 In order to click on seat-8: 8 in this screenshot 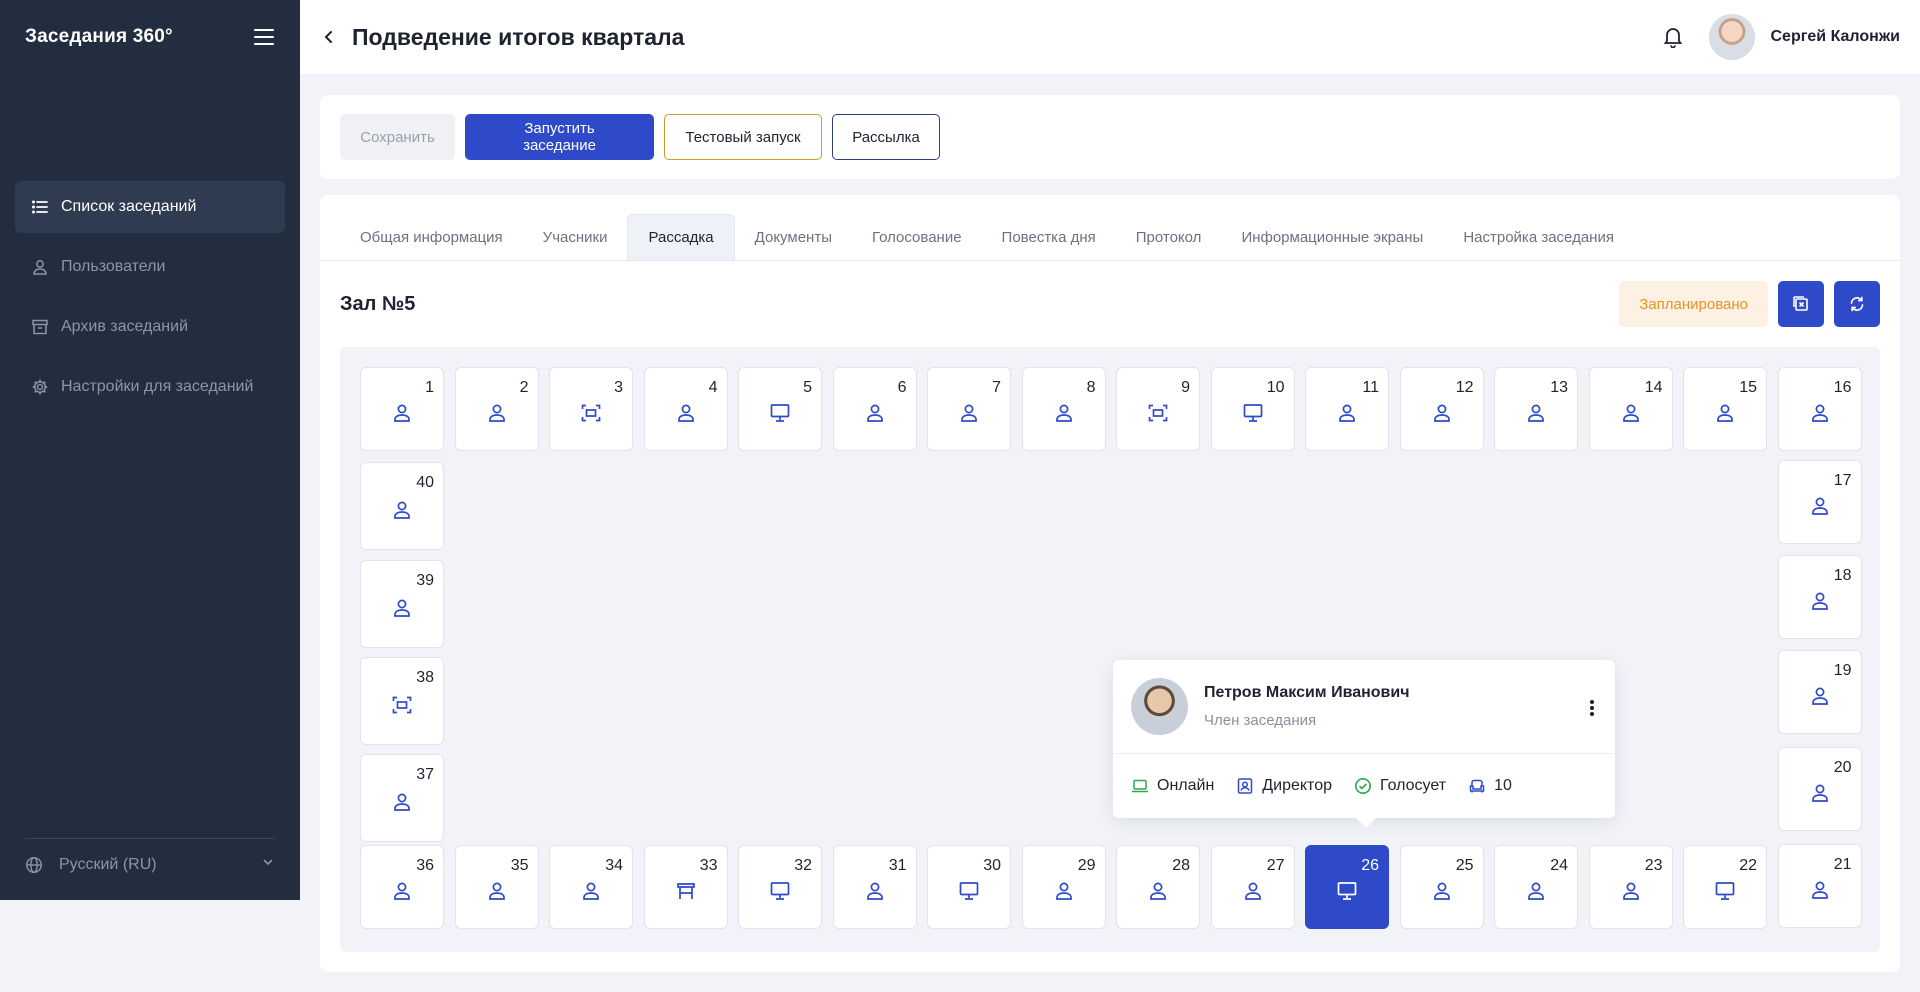, I will do `click(1063, 409)`.